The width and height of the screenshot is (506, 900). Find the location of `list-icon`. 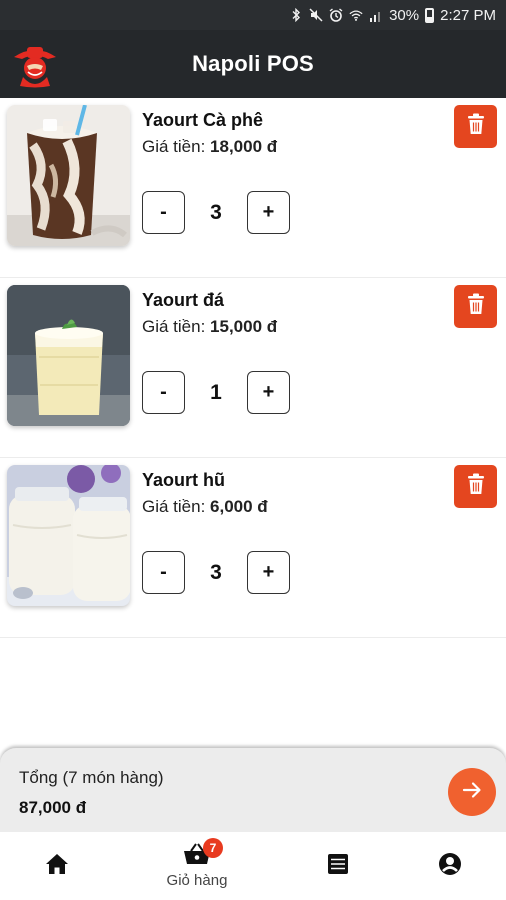

list-icon is located at coordinates (338, 866).